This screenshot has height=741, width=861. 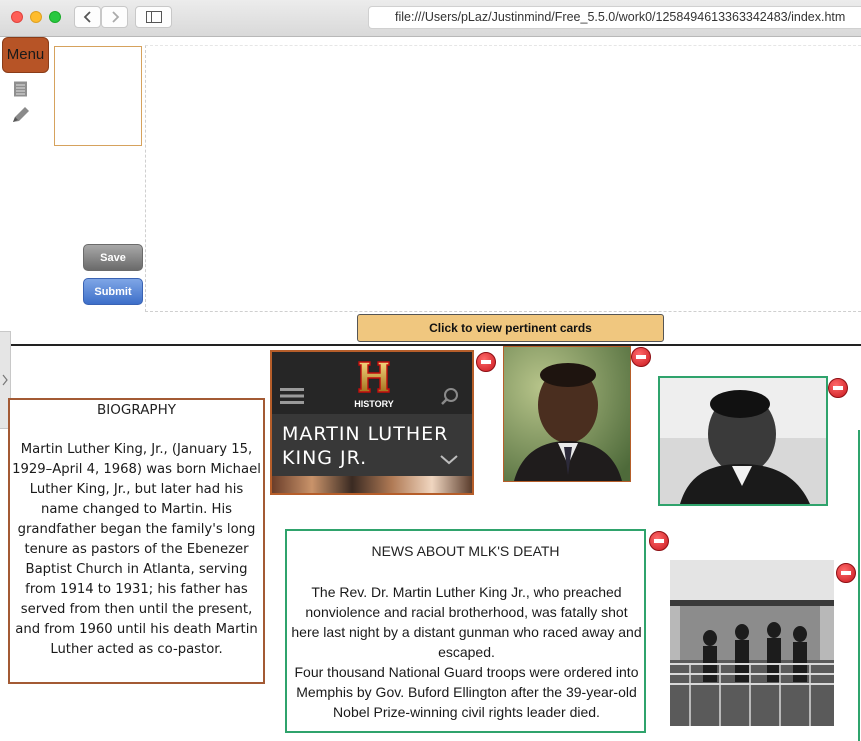 I want to click on submit-button: Submit, so click(x=113, y=291).